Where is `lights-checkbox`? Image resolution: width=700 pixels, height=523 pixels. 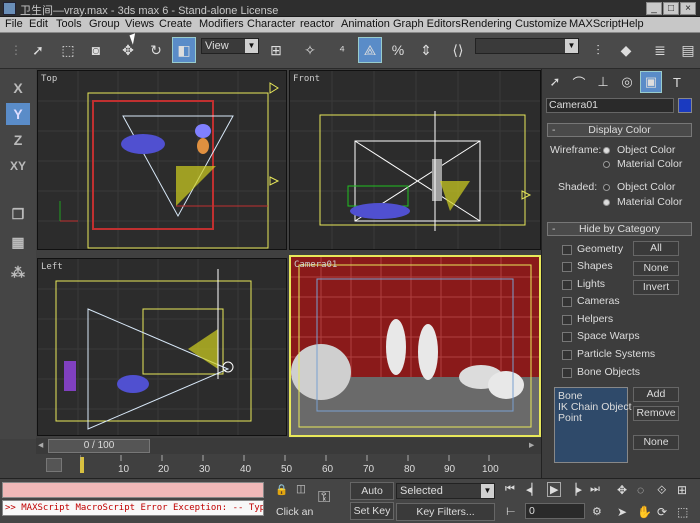
lights-checkbox is located at coordinates (567, 285).